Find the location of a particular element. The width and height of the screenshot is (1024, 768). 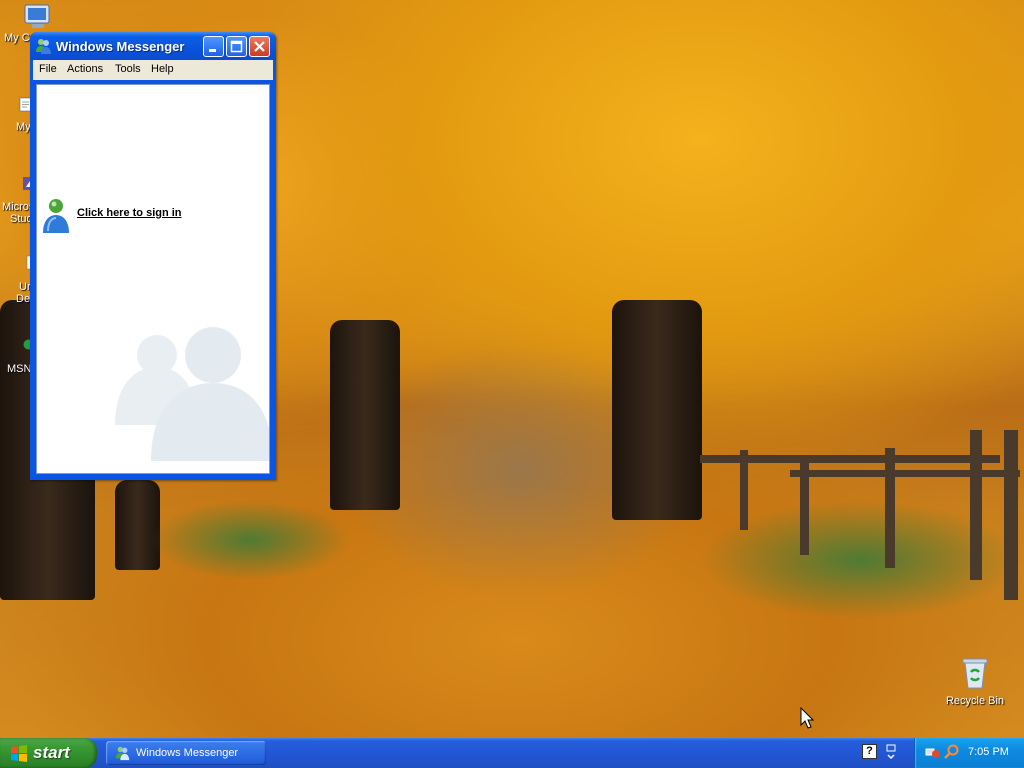

close-button is located at coordinates (259, 46).